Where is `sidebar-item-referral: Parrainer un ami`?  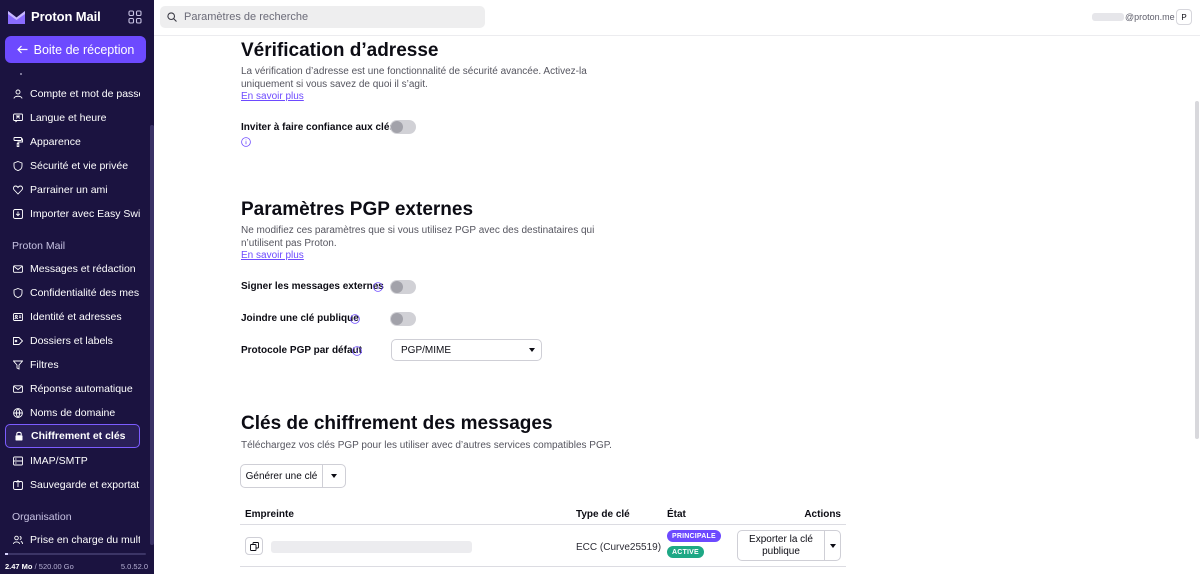 sidebar-item-referral: Parrainer un ami is located at coordinates (72, 189).